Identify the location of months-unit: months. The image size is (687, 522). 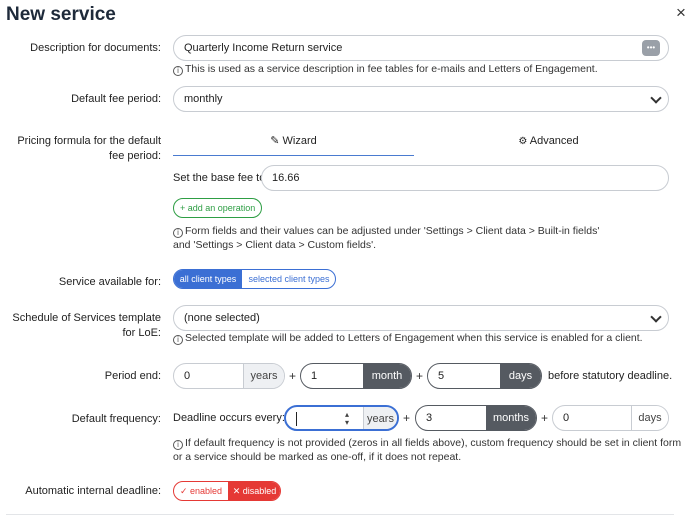
(511, 418).